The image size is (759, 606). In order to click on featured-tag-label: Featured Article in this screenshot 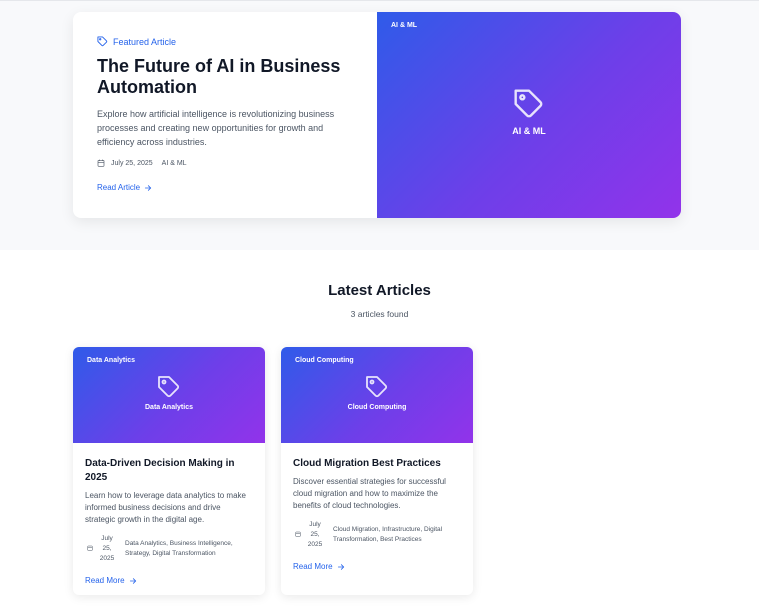, I will do `click(145, 41)`.